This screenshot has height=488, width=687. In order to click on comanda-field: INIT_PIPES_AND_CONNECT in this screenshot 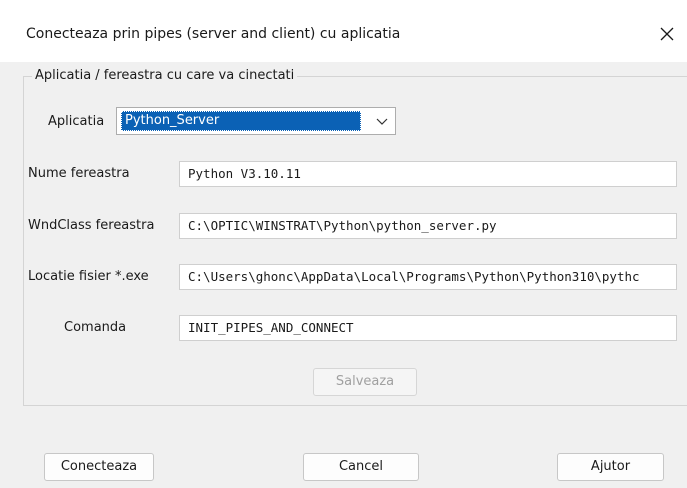, I will do `click(428, 328)`.